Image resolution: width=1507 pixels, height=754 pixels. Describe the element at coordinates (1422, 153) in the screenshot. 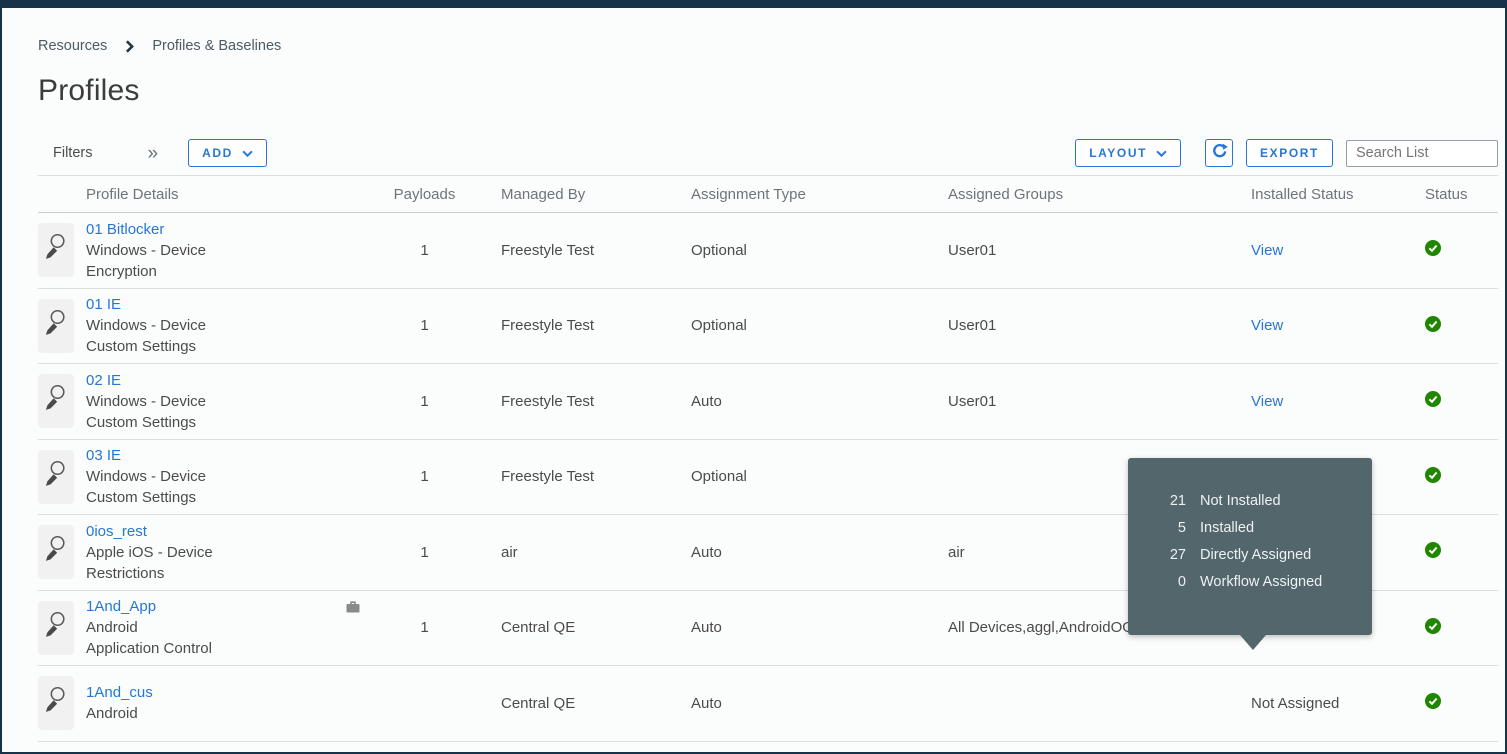

I see `search-input` at that location.